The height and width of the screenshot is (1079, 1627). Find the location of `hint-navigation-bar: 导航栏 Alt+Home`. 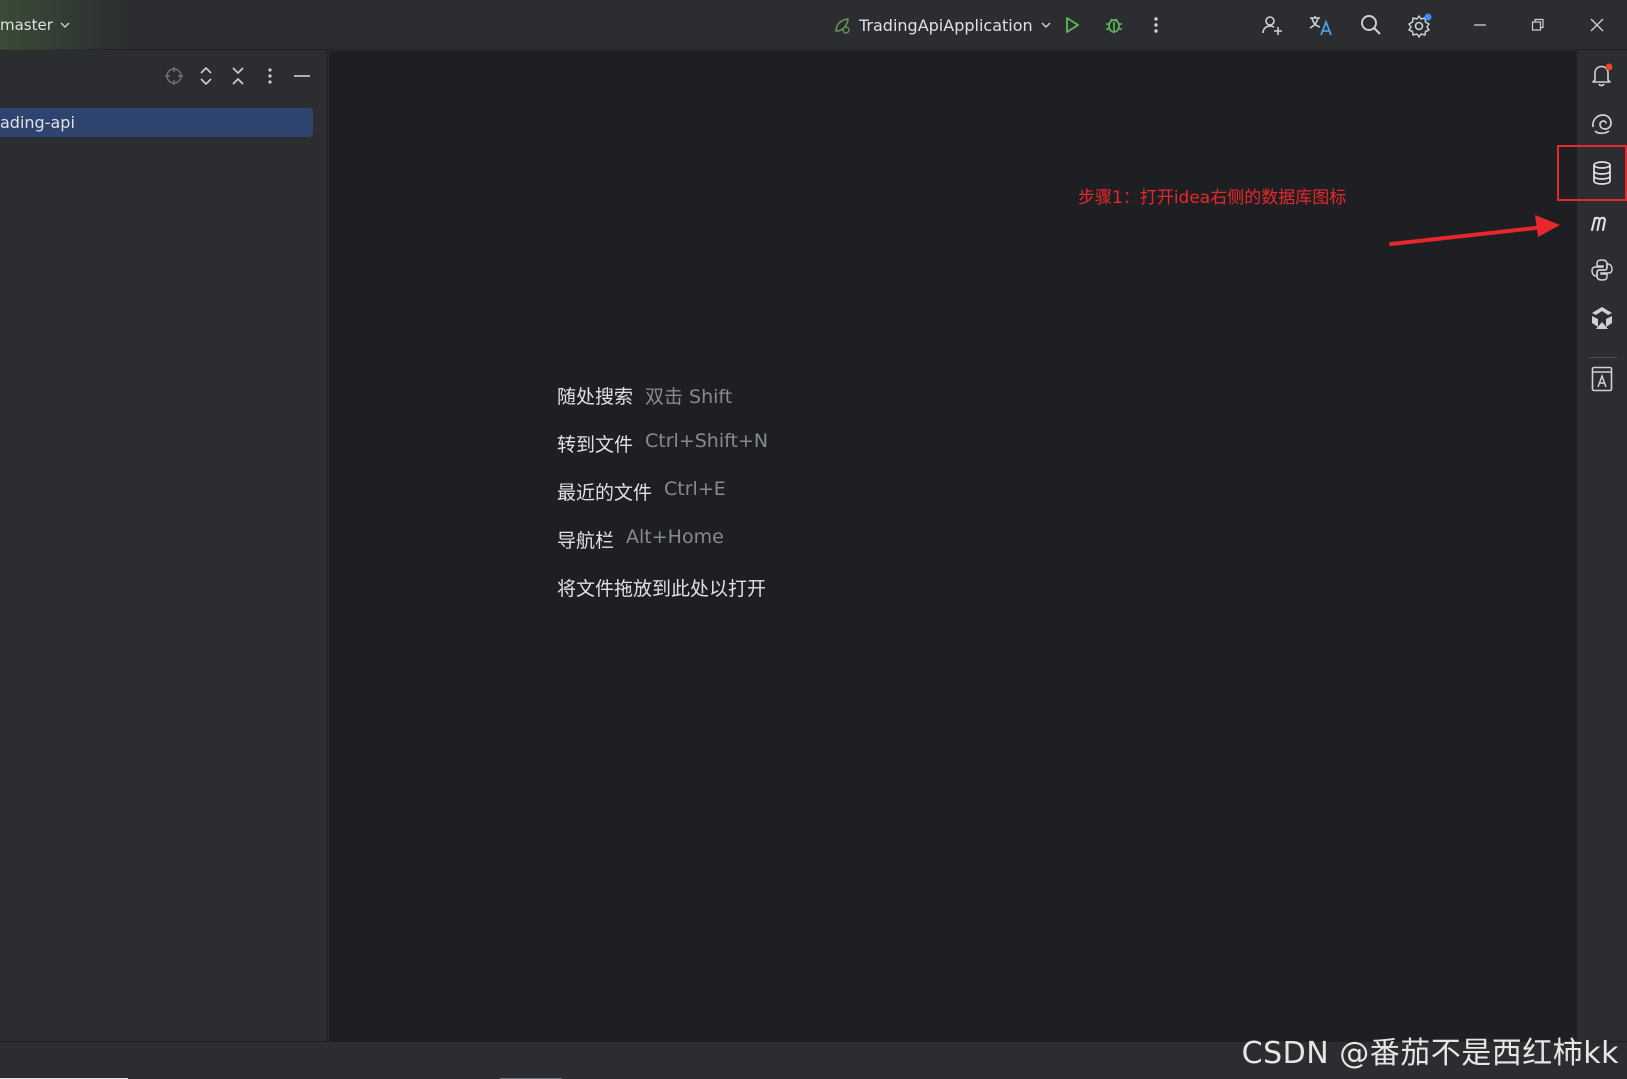

hint-navigation-bar: 导航栏 Alt+Home is located at coordinates (662, 550).